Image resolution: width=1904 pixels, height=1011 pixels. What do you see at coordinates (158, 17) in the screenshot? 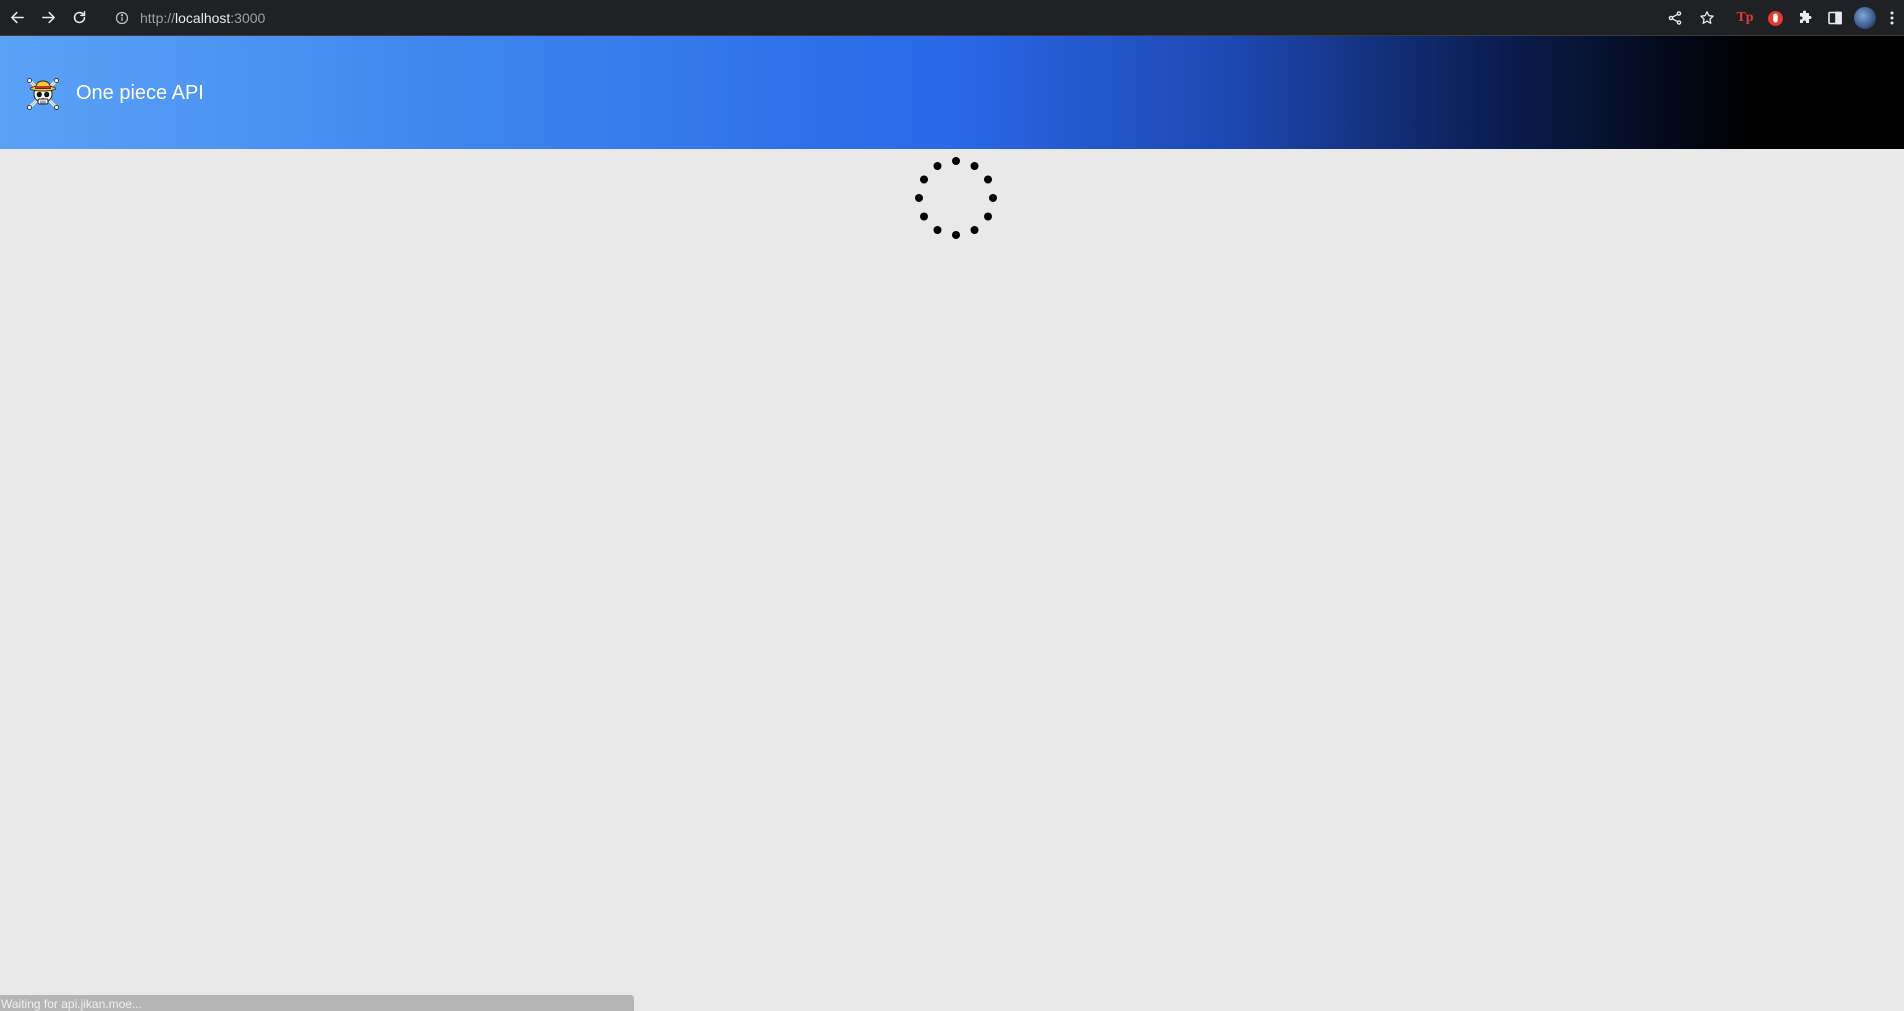
I see `url-scheme: http://` at bounding box center [158, 17].